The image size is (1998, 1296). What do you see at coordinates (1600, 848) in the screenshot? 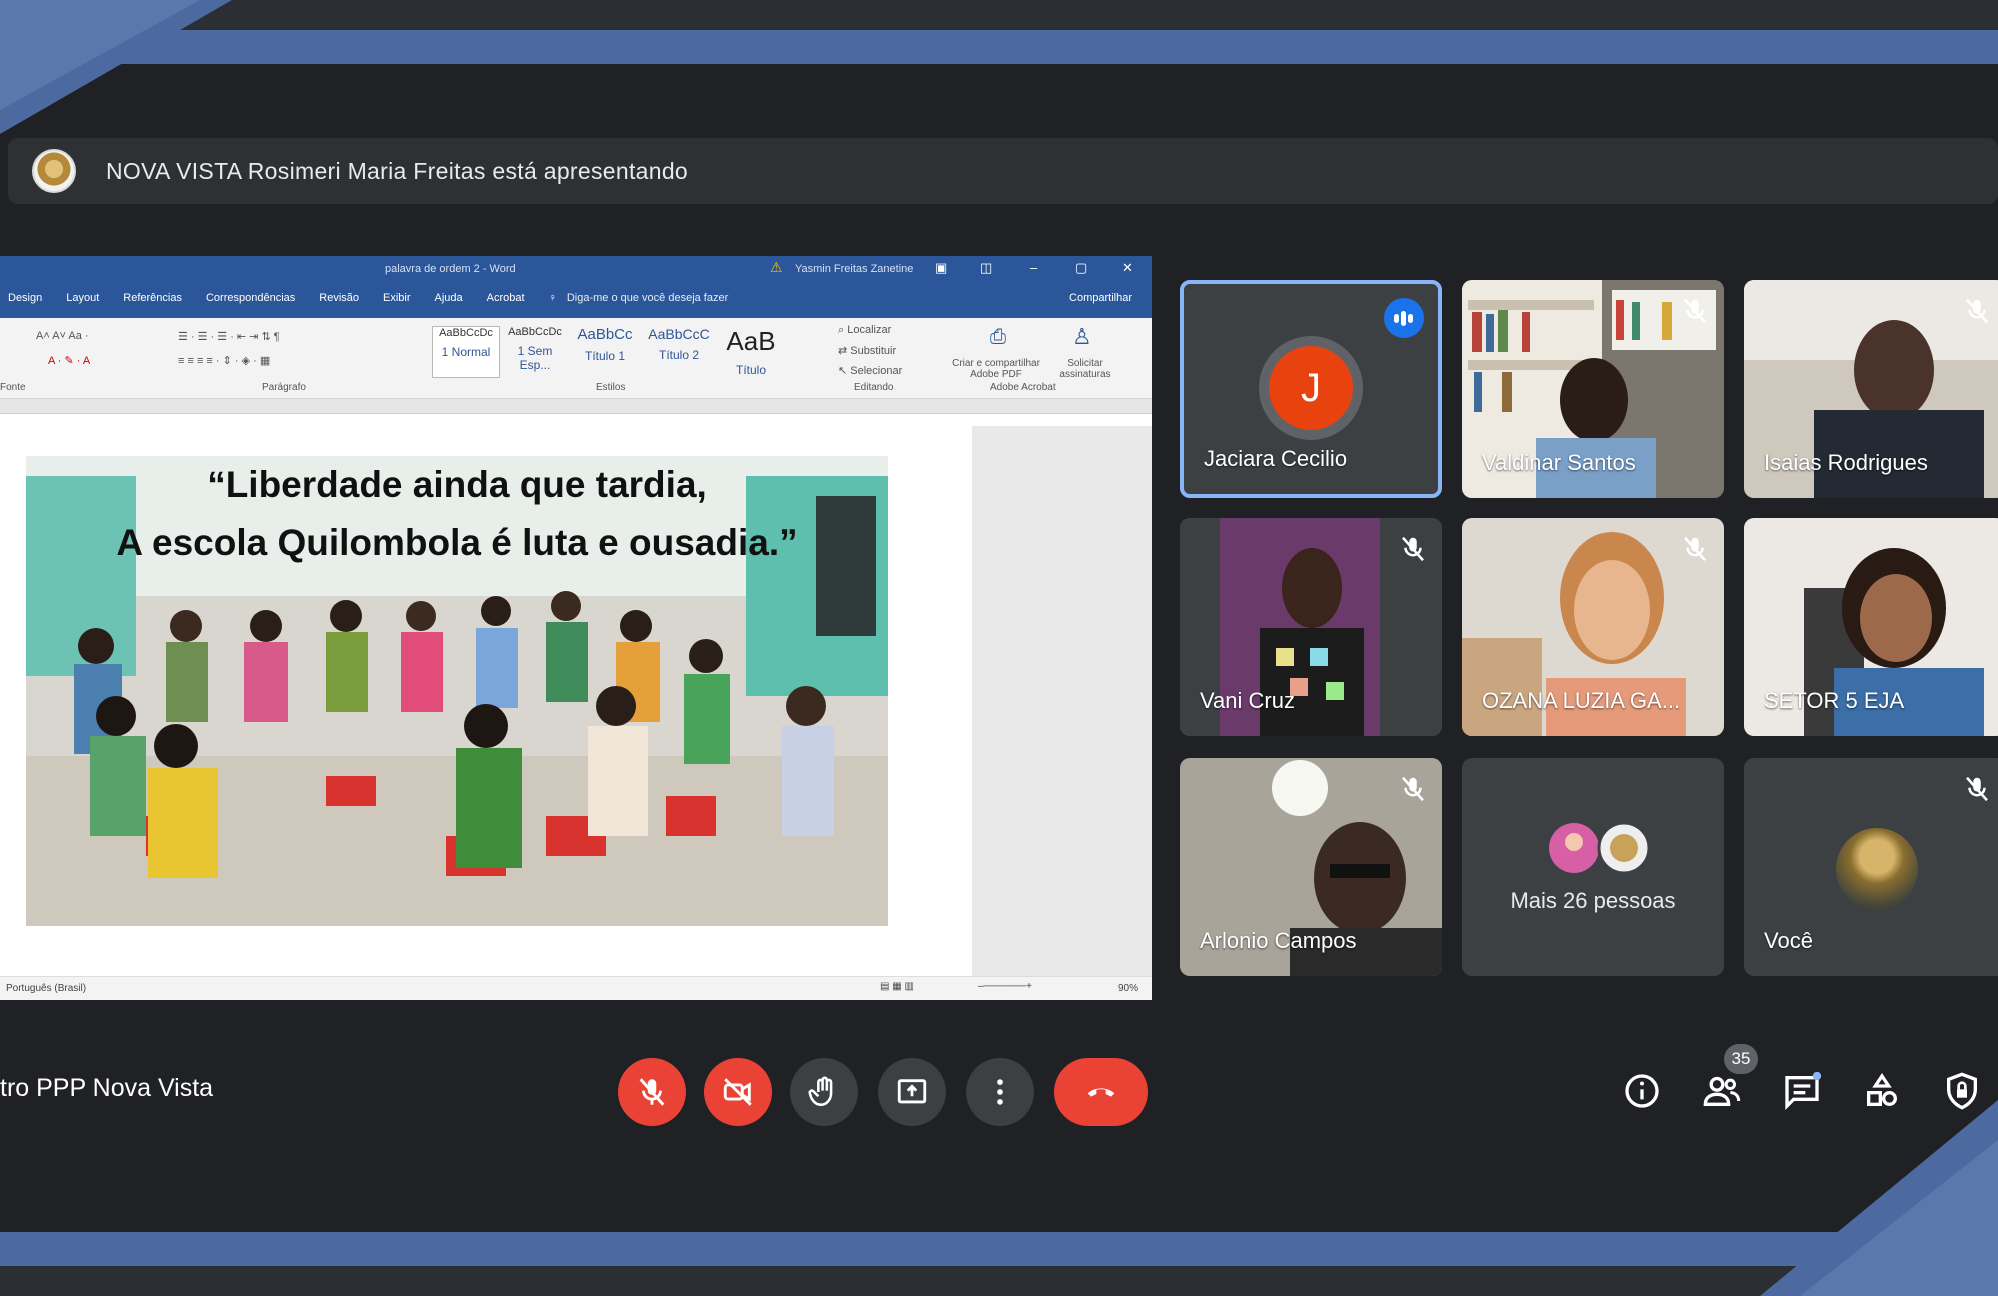
I see `more-people-avatars` at bounding box center [1600, 848].